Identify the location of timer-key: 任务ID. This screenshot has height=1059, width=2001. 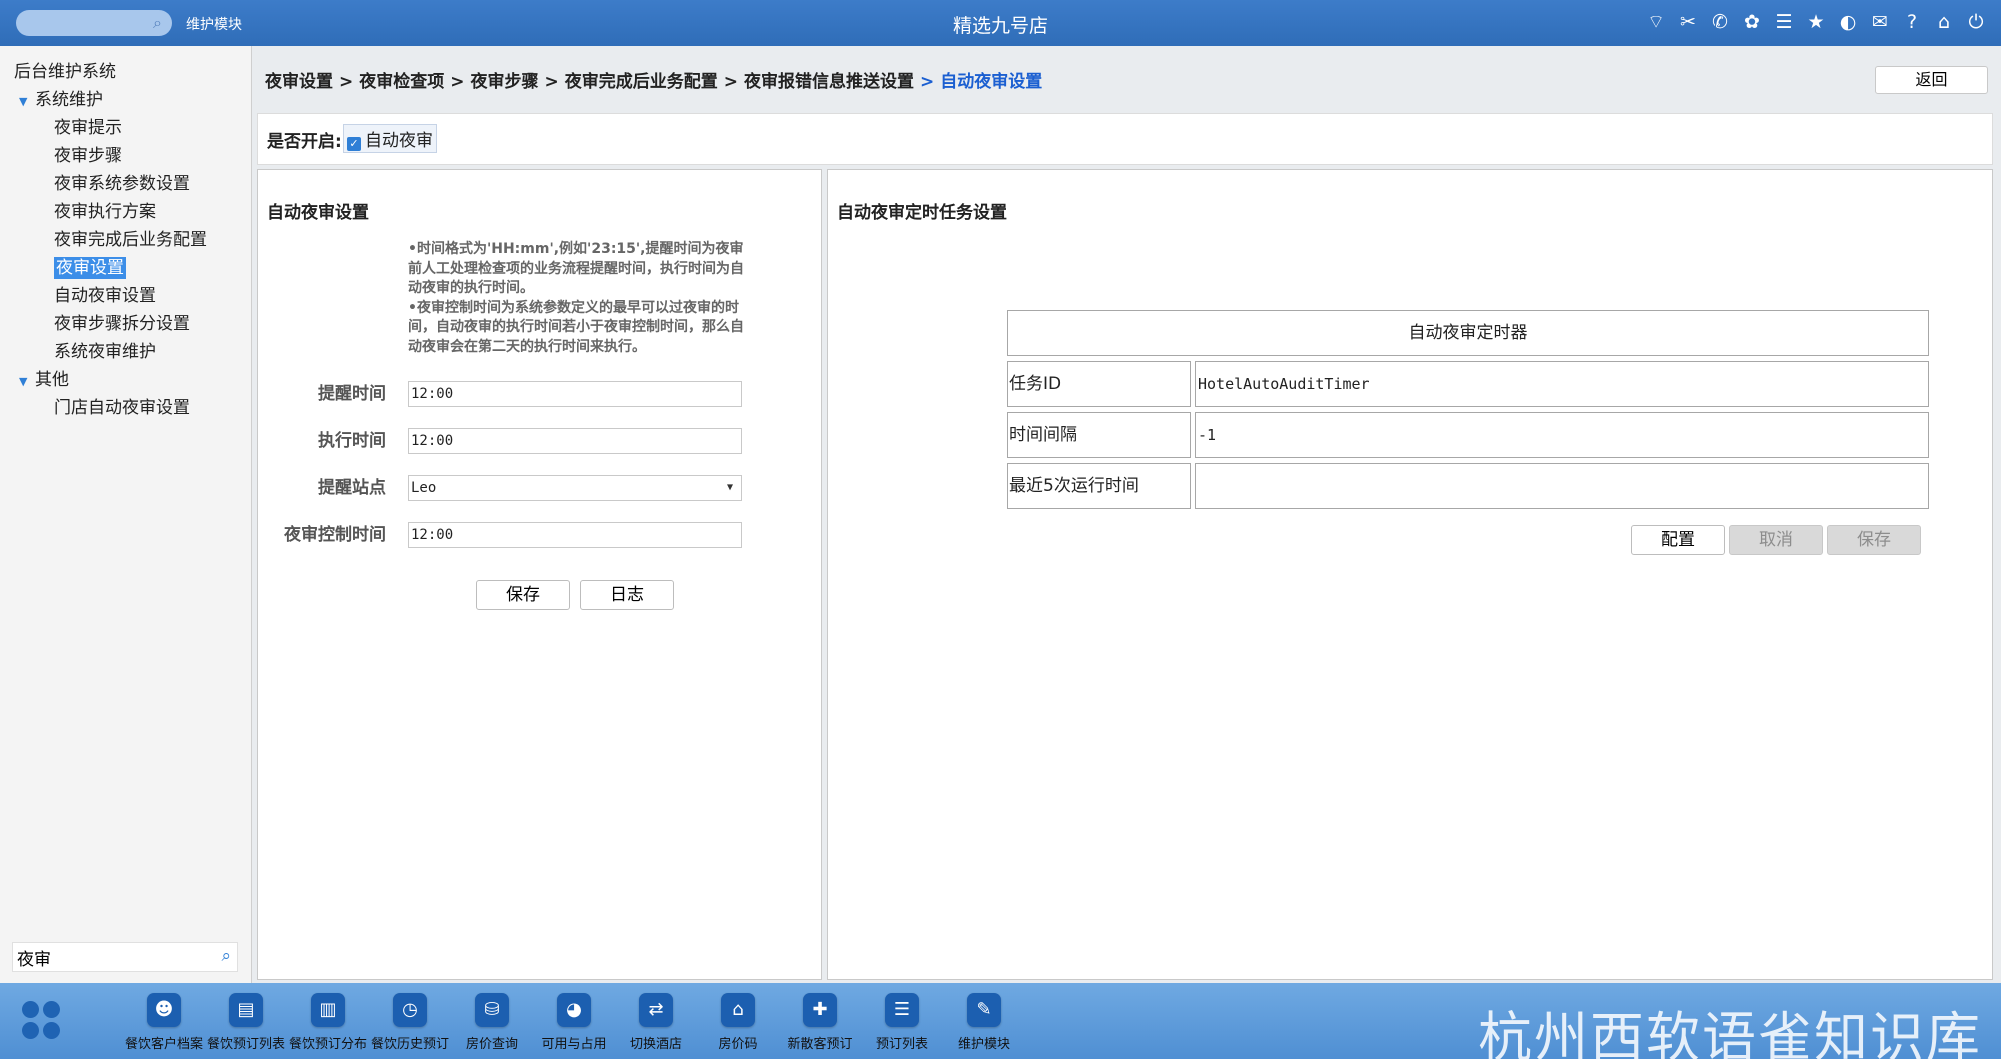
(1099, 384).